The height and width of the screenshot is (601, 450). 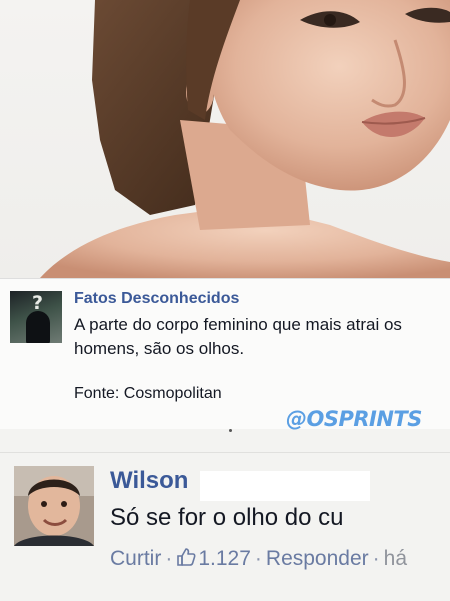 I want to click on comment-actions: Curtir · 1.127 · Responder · há, so click(x=258, y=559).